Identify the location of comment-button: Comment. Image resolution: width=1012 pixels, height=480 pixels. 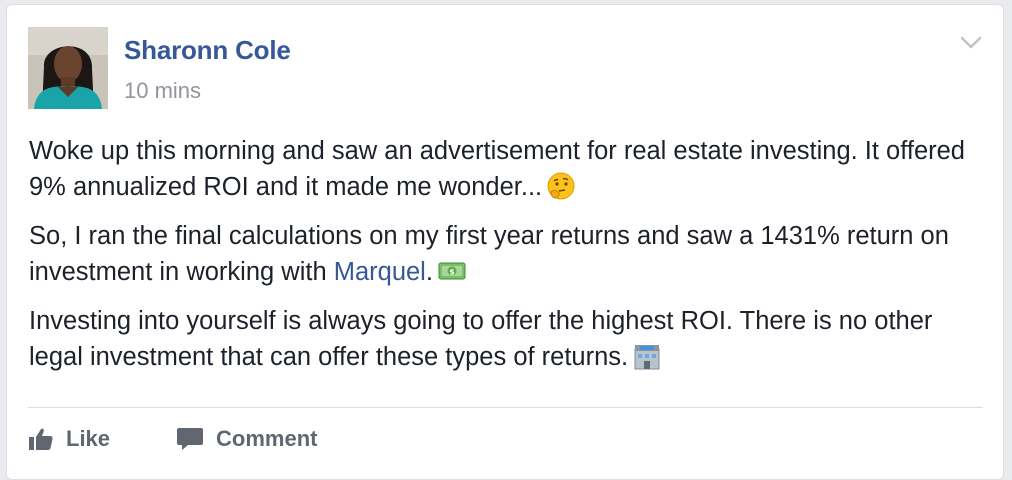
(246, 439).